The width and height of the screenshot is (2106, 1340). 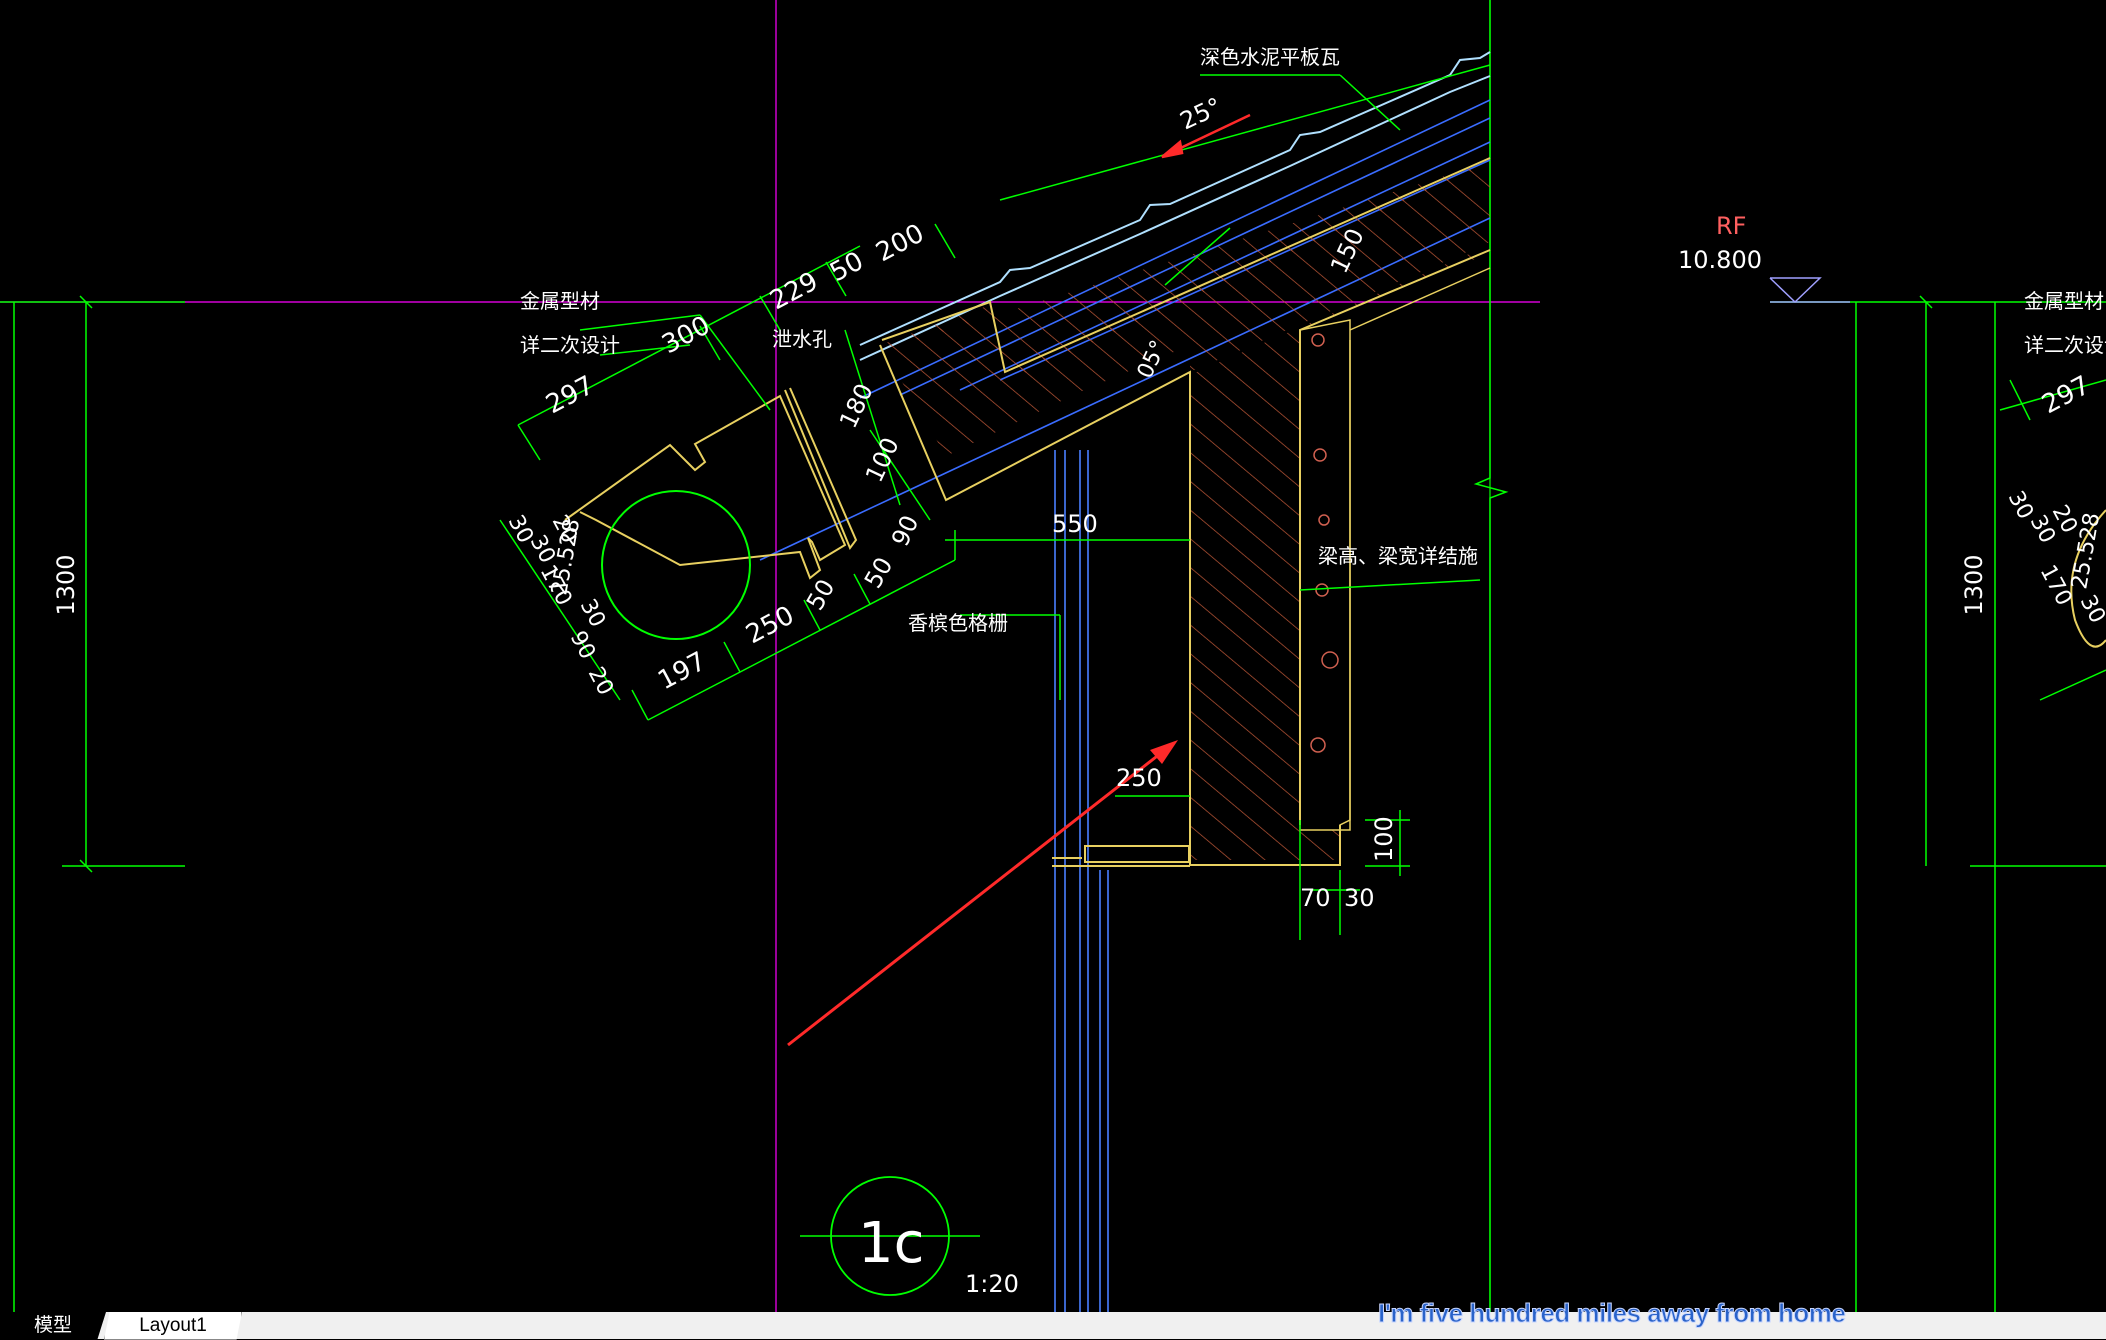 I want to click on dimension-label: 20, so click(x=600, y=681).